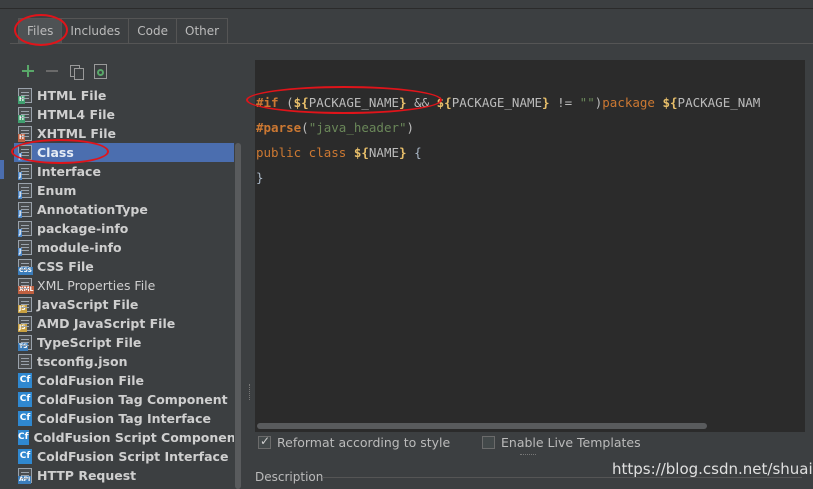 The image size is (813, 489). What do you see at coordinates (249, 392) in the screenshot?
I see `splitter-handle` at bounding box center [249, 392].